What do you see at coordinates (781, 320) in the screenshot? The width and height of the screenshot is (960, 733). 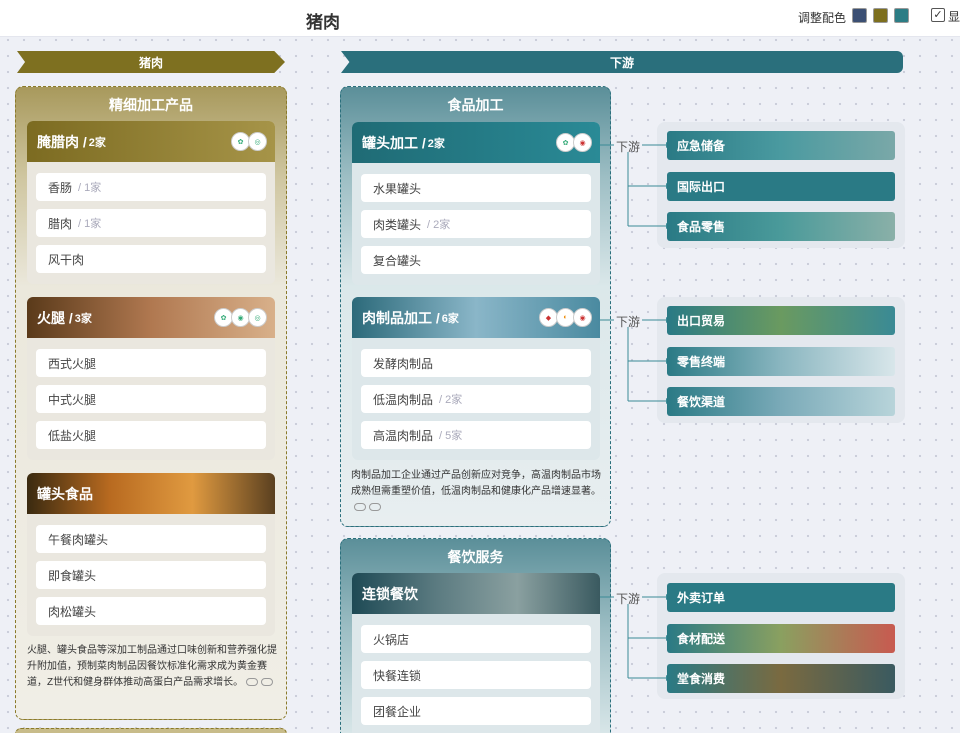 I see `downstream-node: 出口贸易` at bounding box center [781, 320].